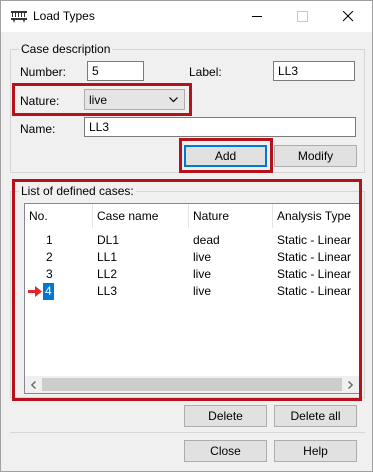 The image size is (373, 472). I want to click on horizontal-scrollbar, so click(192, 384).